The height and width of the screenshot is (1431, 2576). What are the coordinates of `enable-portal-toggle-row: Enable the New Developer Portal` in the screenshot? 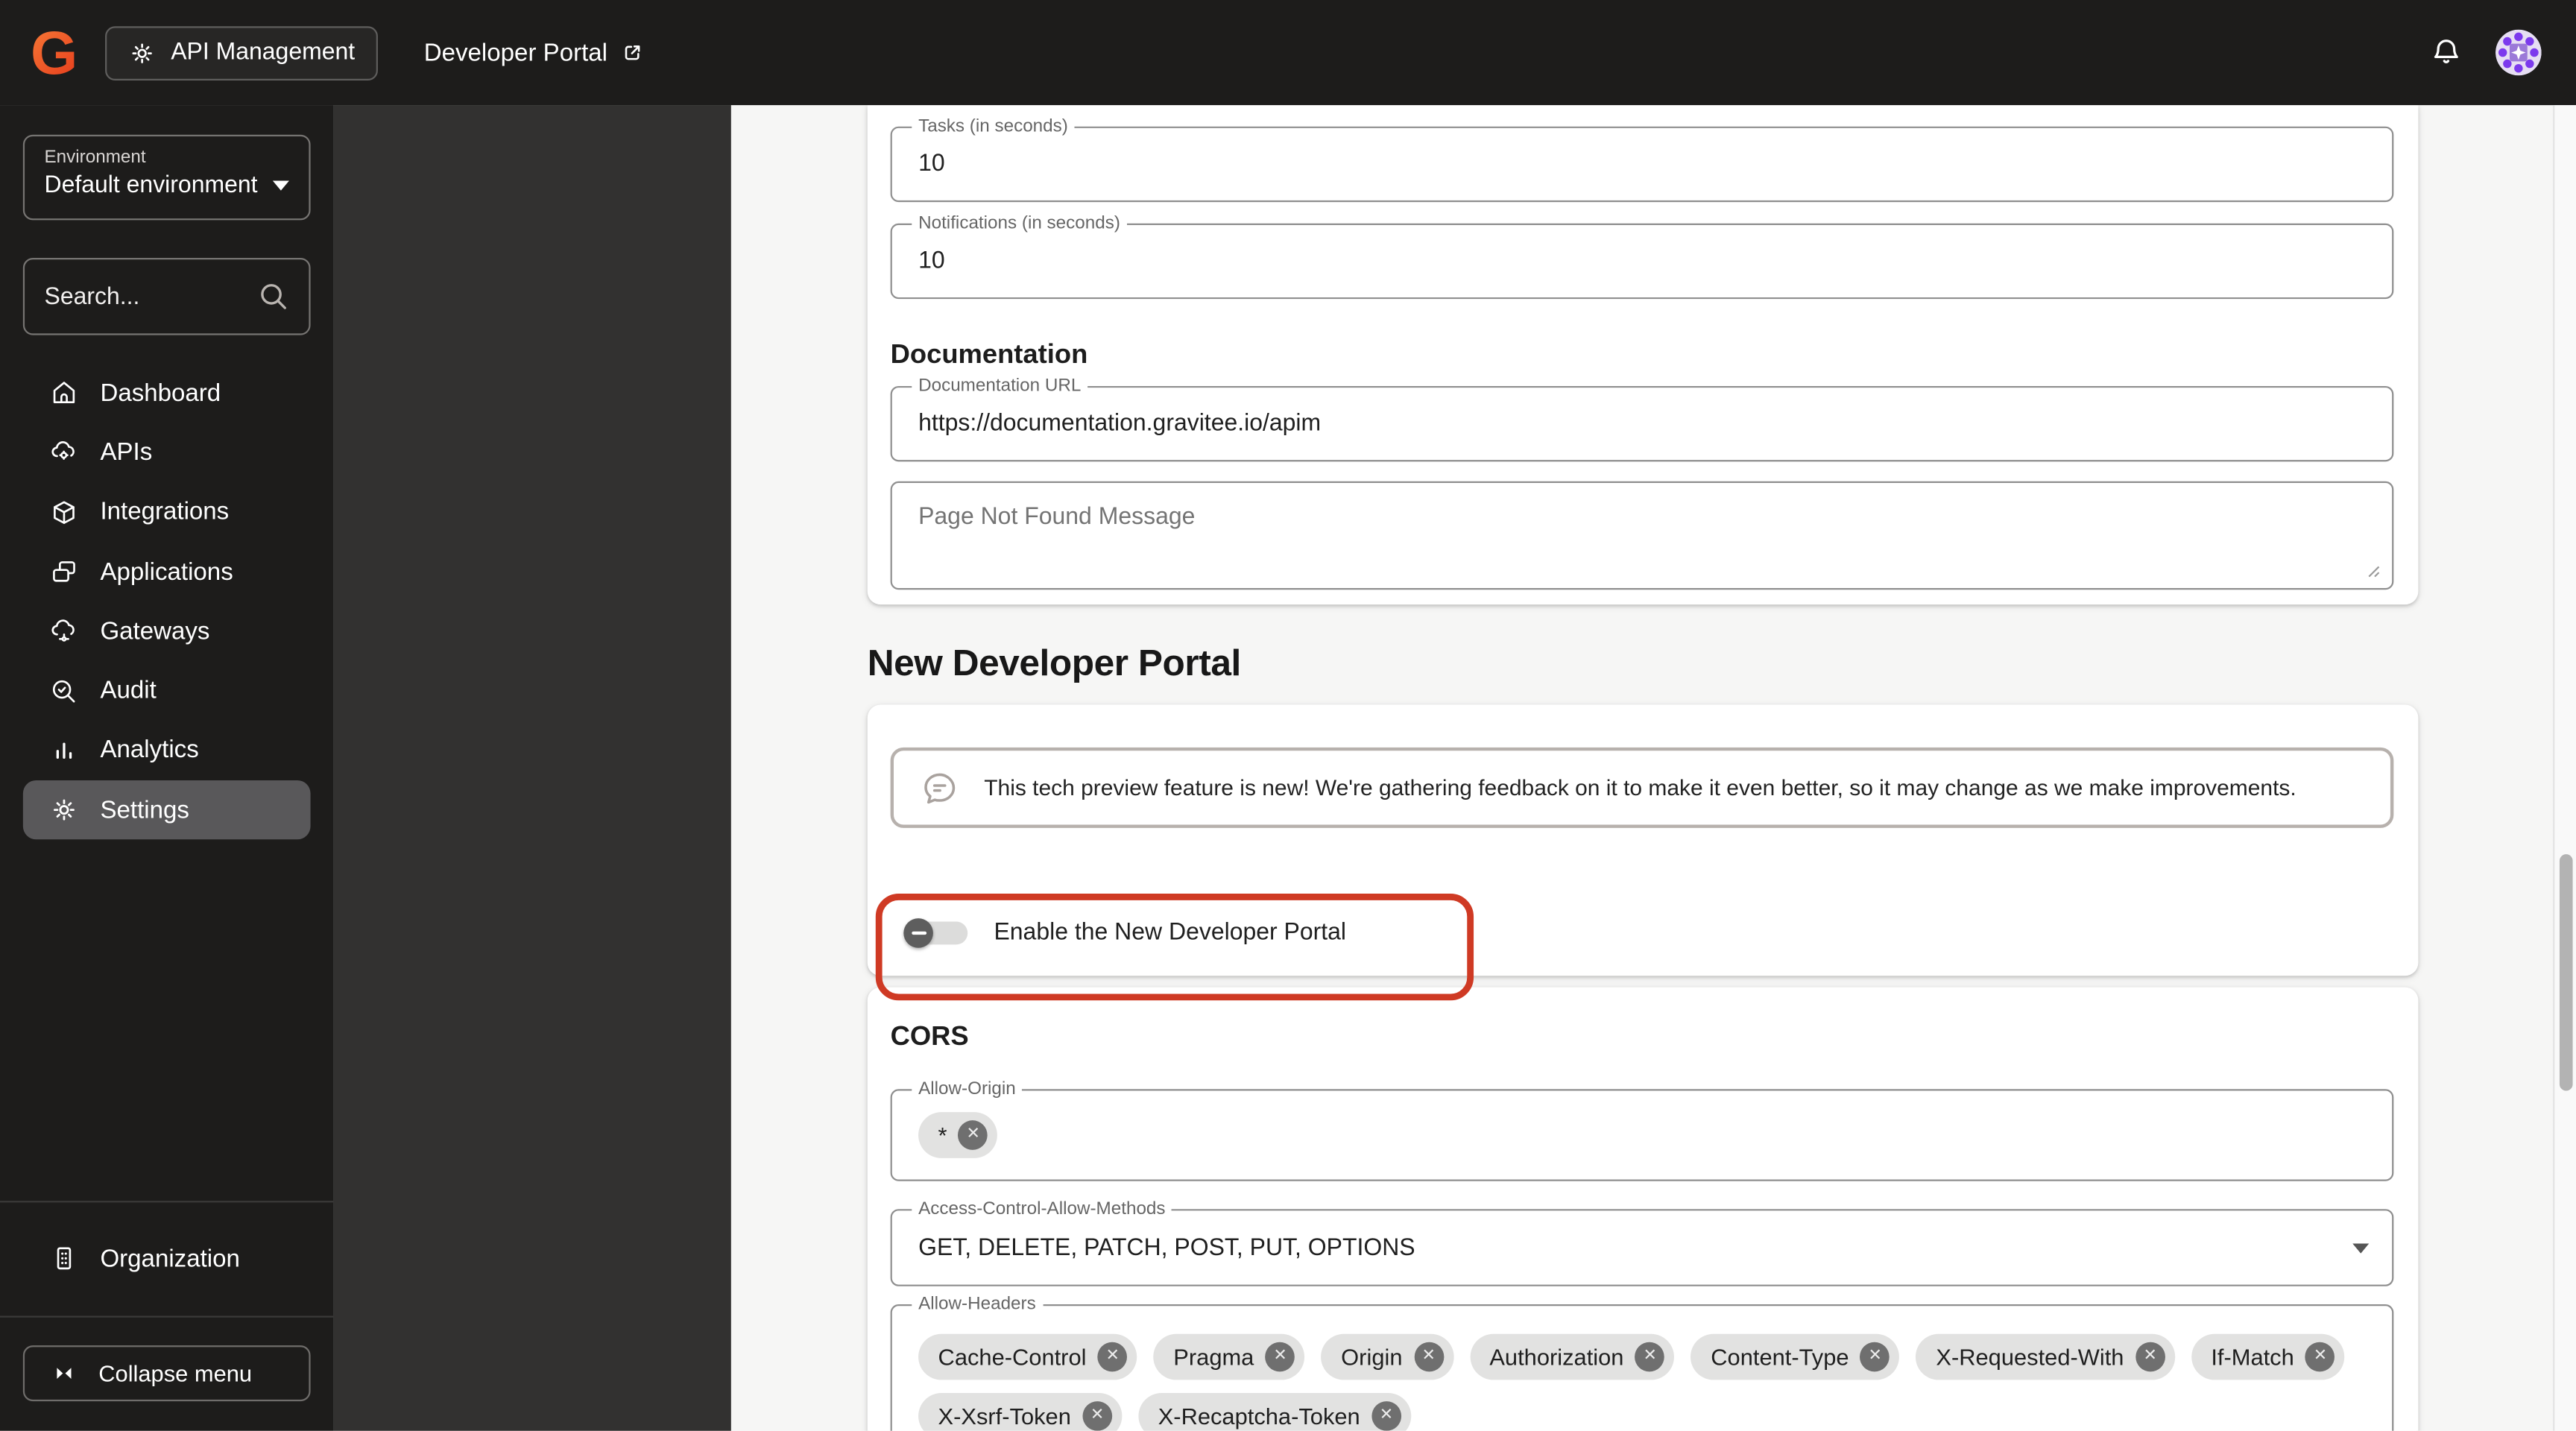 It's located at (1125, 934).